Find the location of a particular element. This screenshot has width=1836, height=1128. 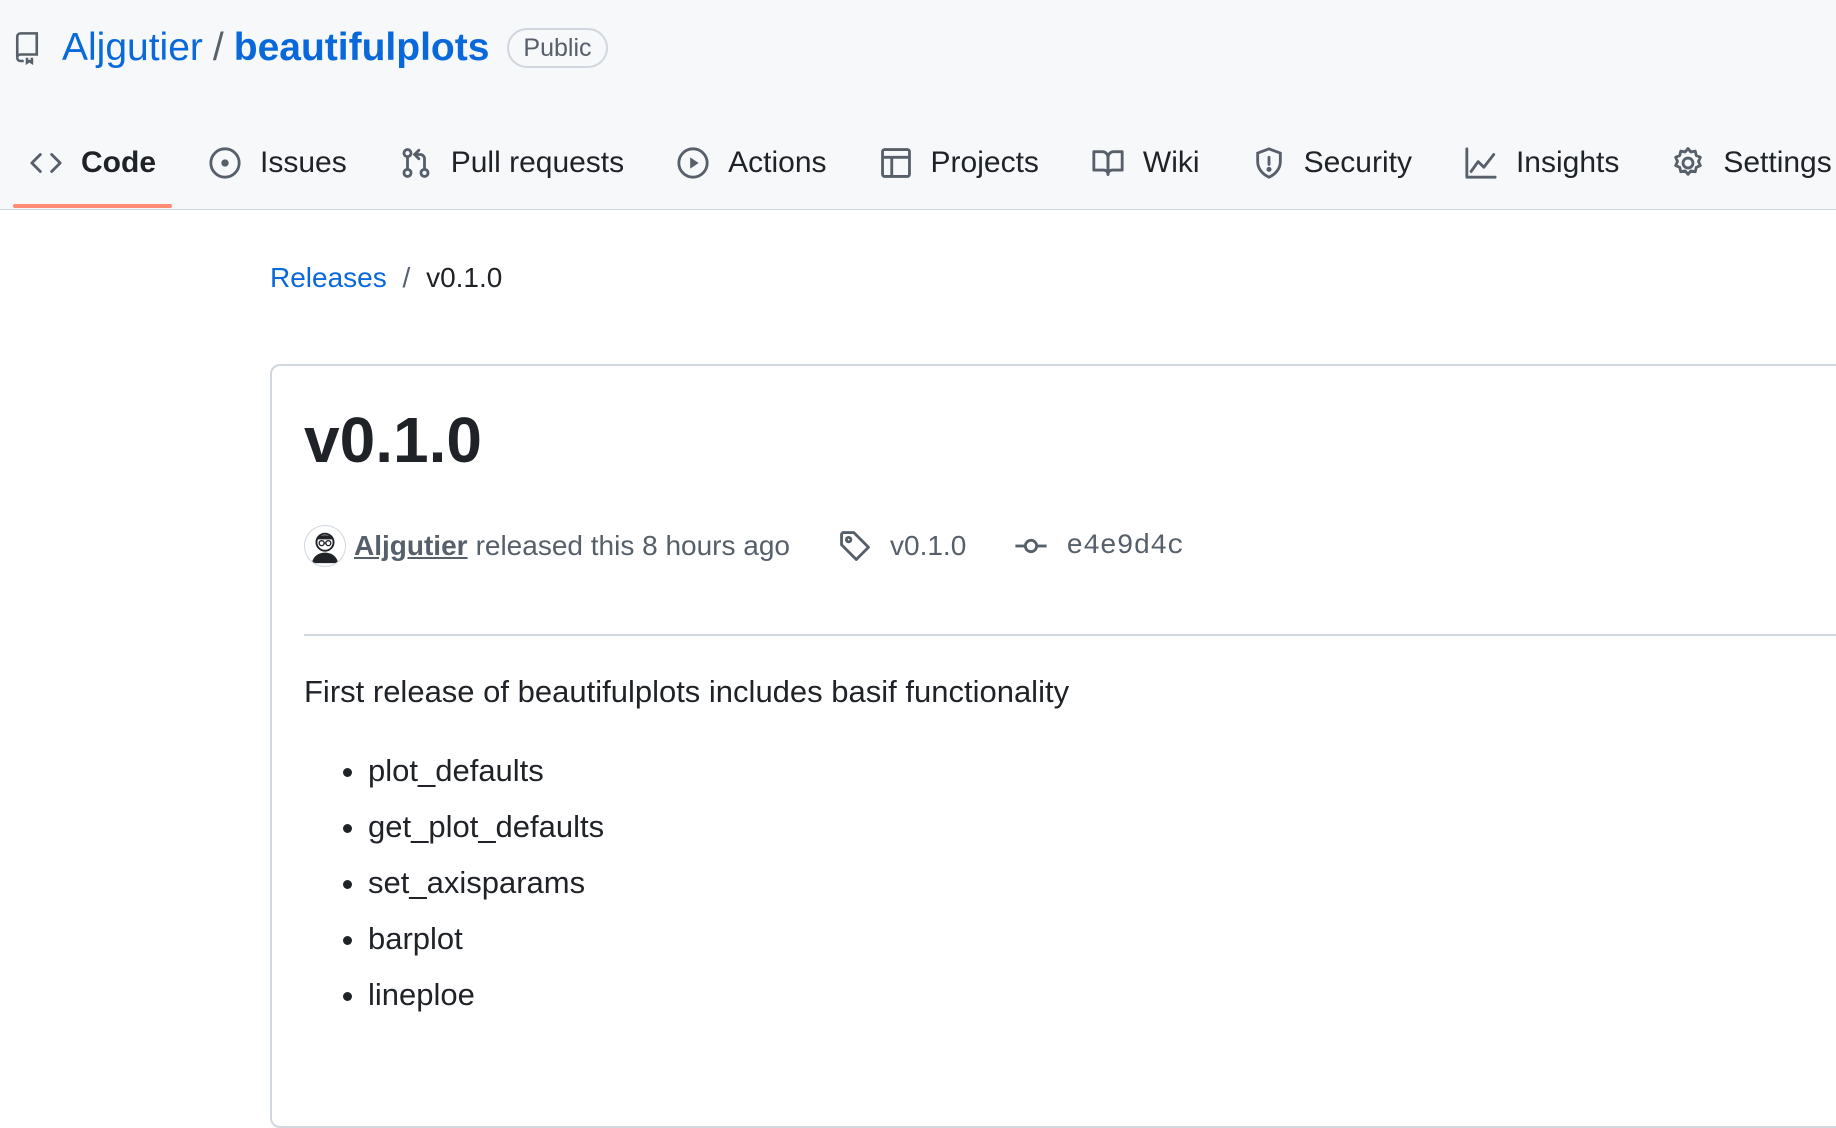

list-item: get_plot_defaults is located at coordinates (486, 836).